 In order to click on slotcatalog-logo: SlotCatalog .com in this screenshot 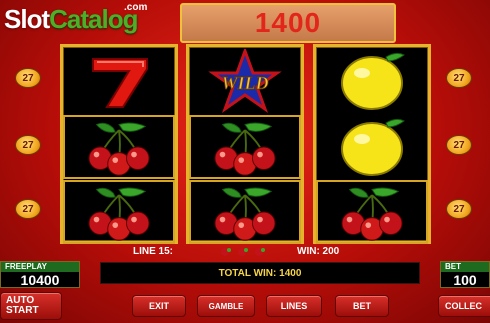, I will do `click(79, 22)`.